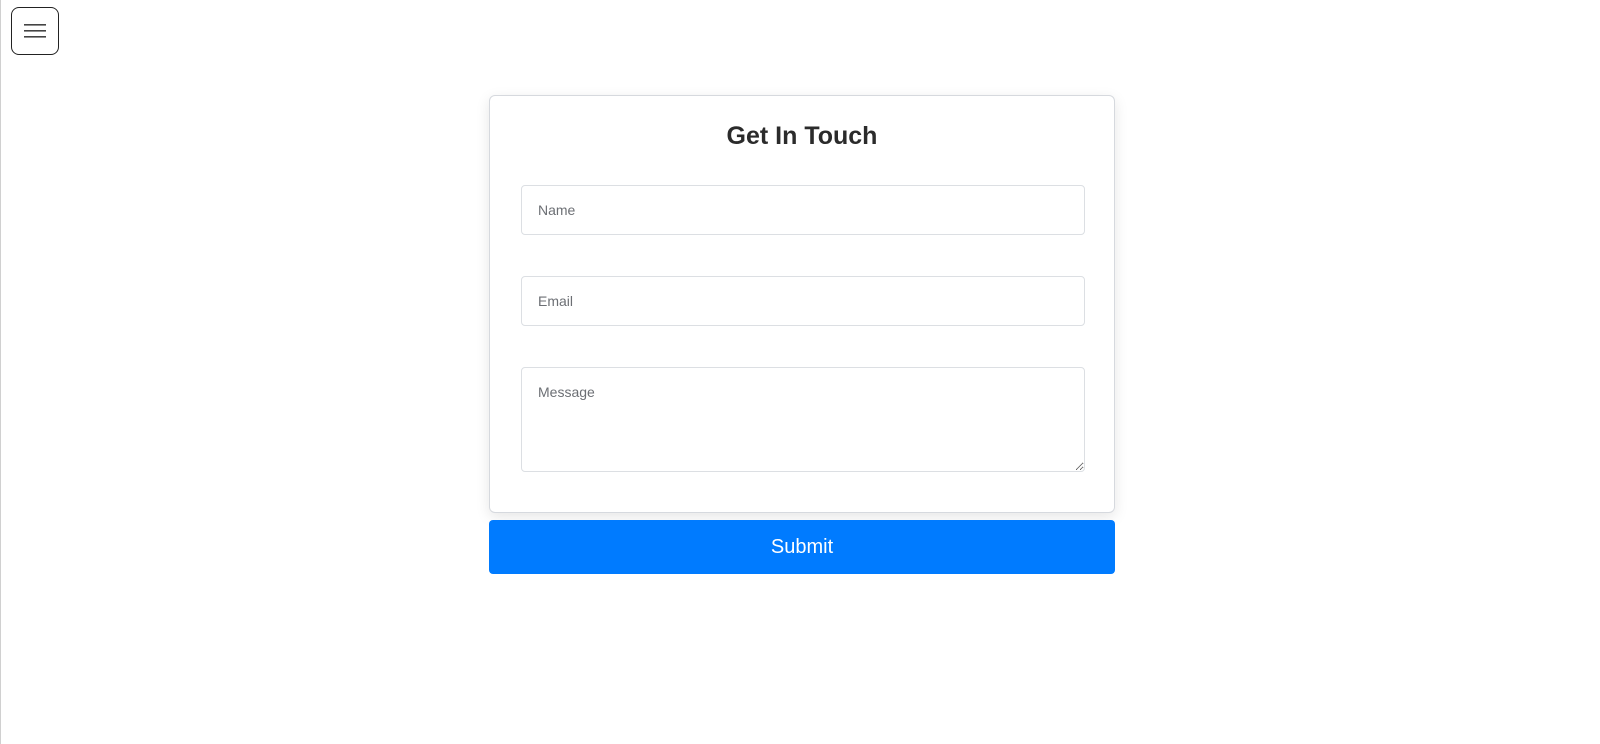  Describe the element at coordinates (803, 210) in the screenshot. I see `name-input` at that location.